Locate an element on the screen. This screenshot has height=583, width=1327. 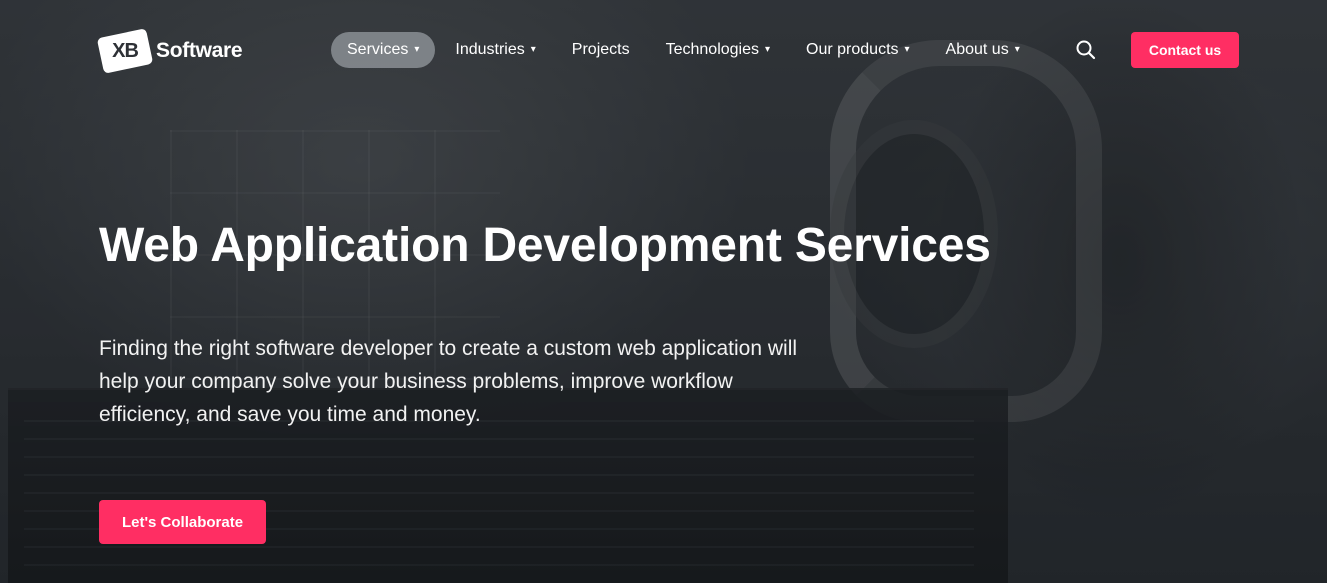
nav-item-industries: Industries ▾ is located at coordinates (495, 50).